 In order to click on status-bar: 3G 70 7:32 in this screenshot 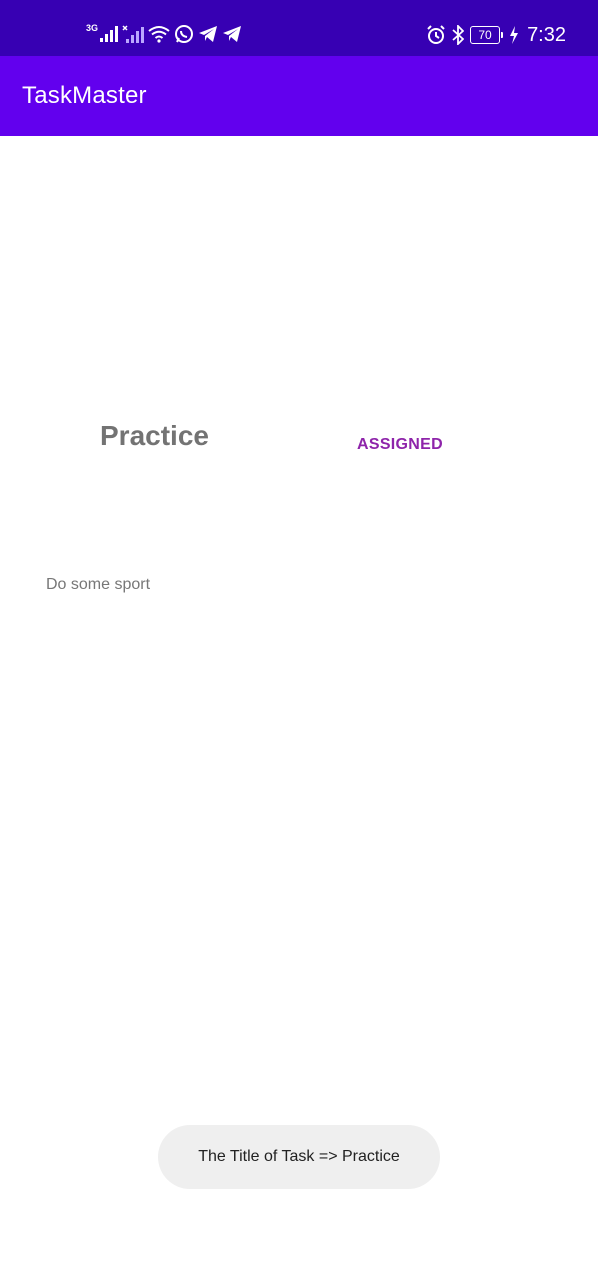, I will do `click(299, 28)`.